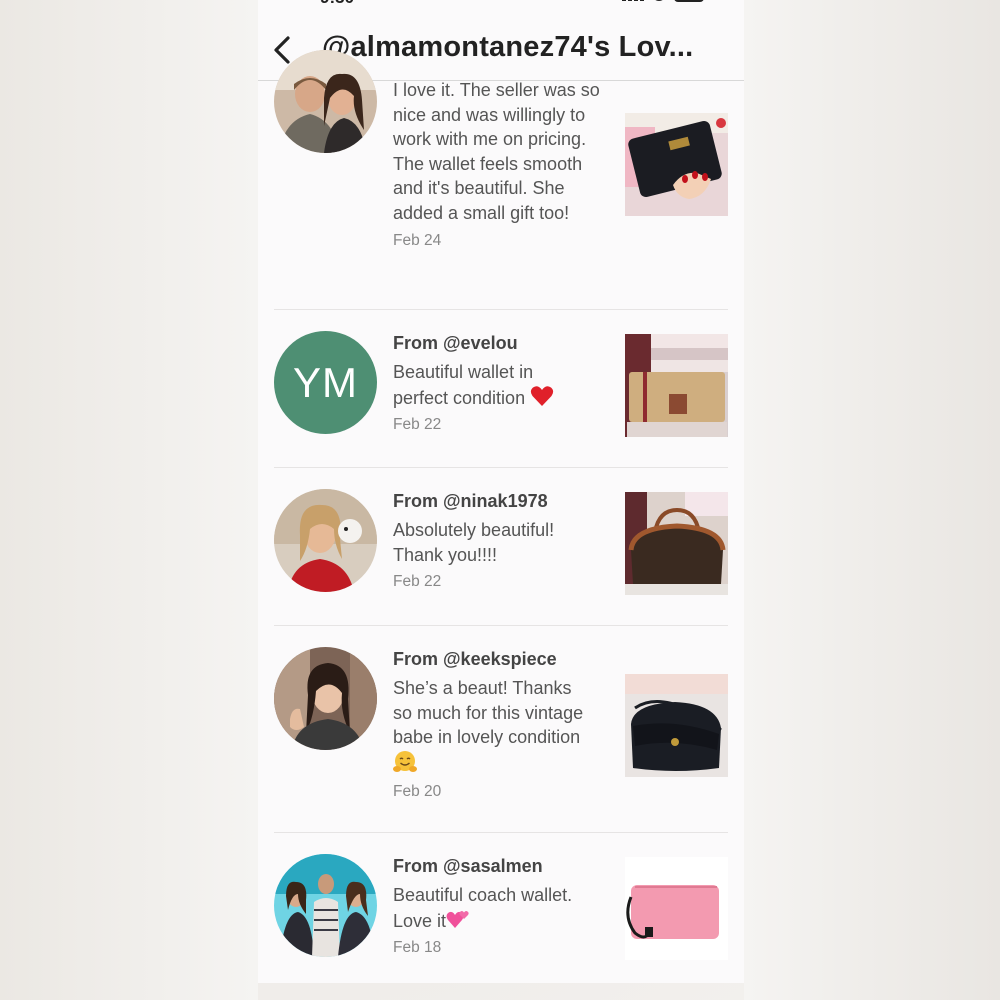  I want to click on hugging-face-icon, so click(405, 761).